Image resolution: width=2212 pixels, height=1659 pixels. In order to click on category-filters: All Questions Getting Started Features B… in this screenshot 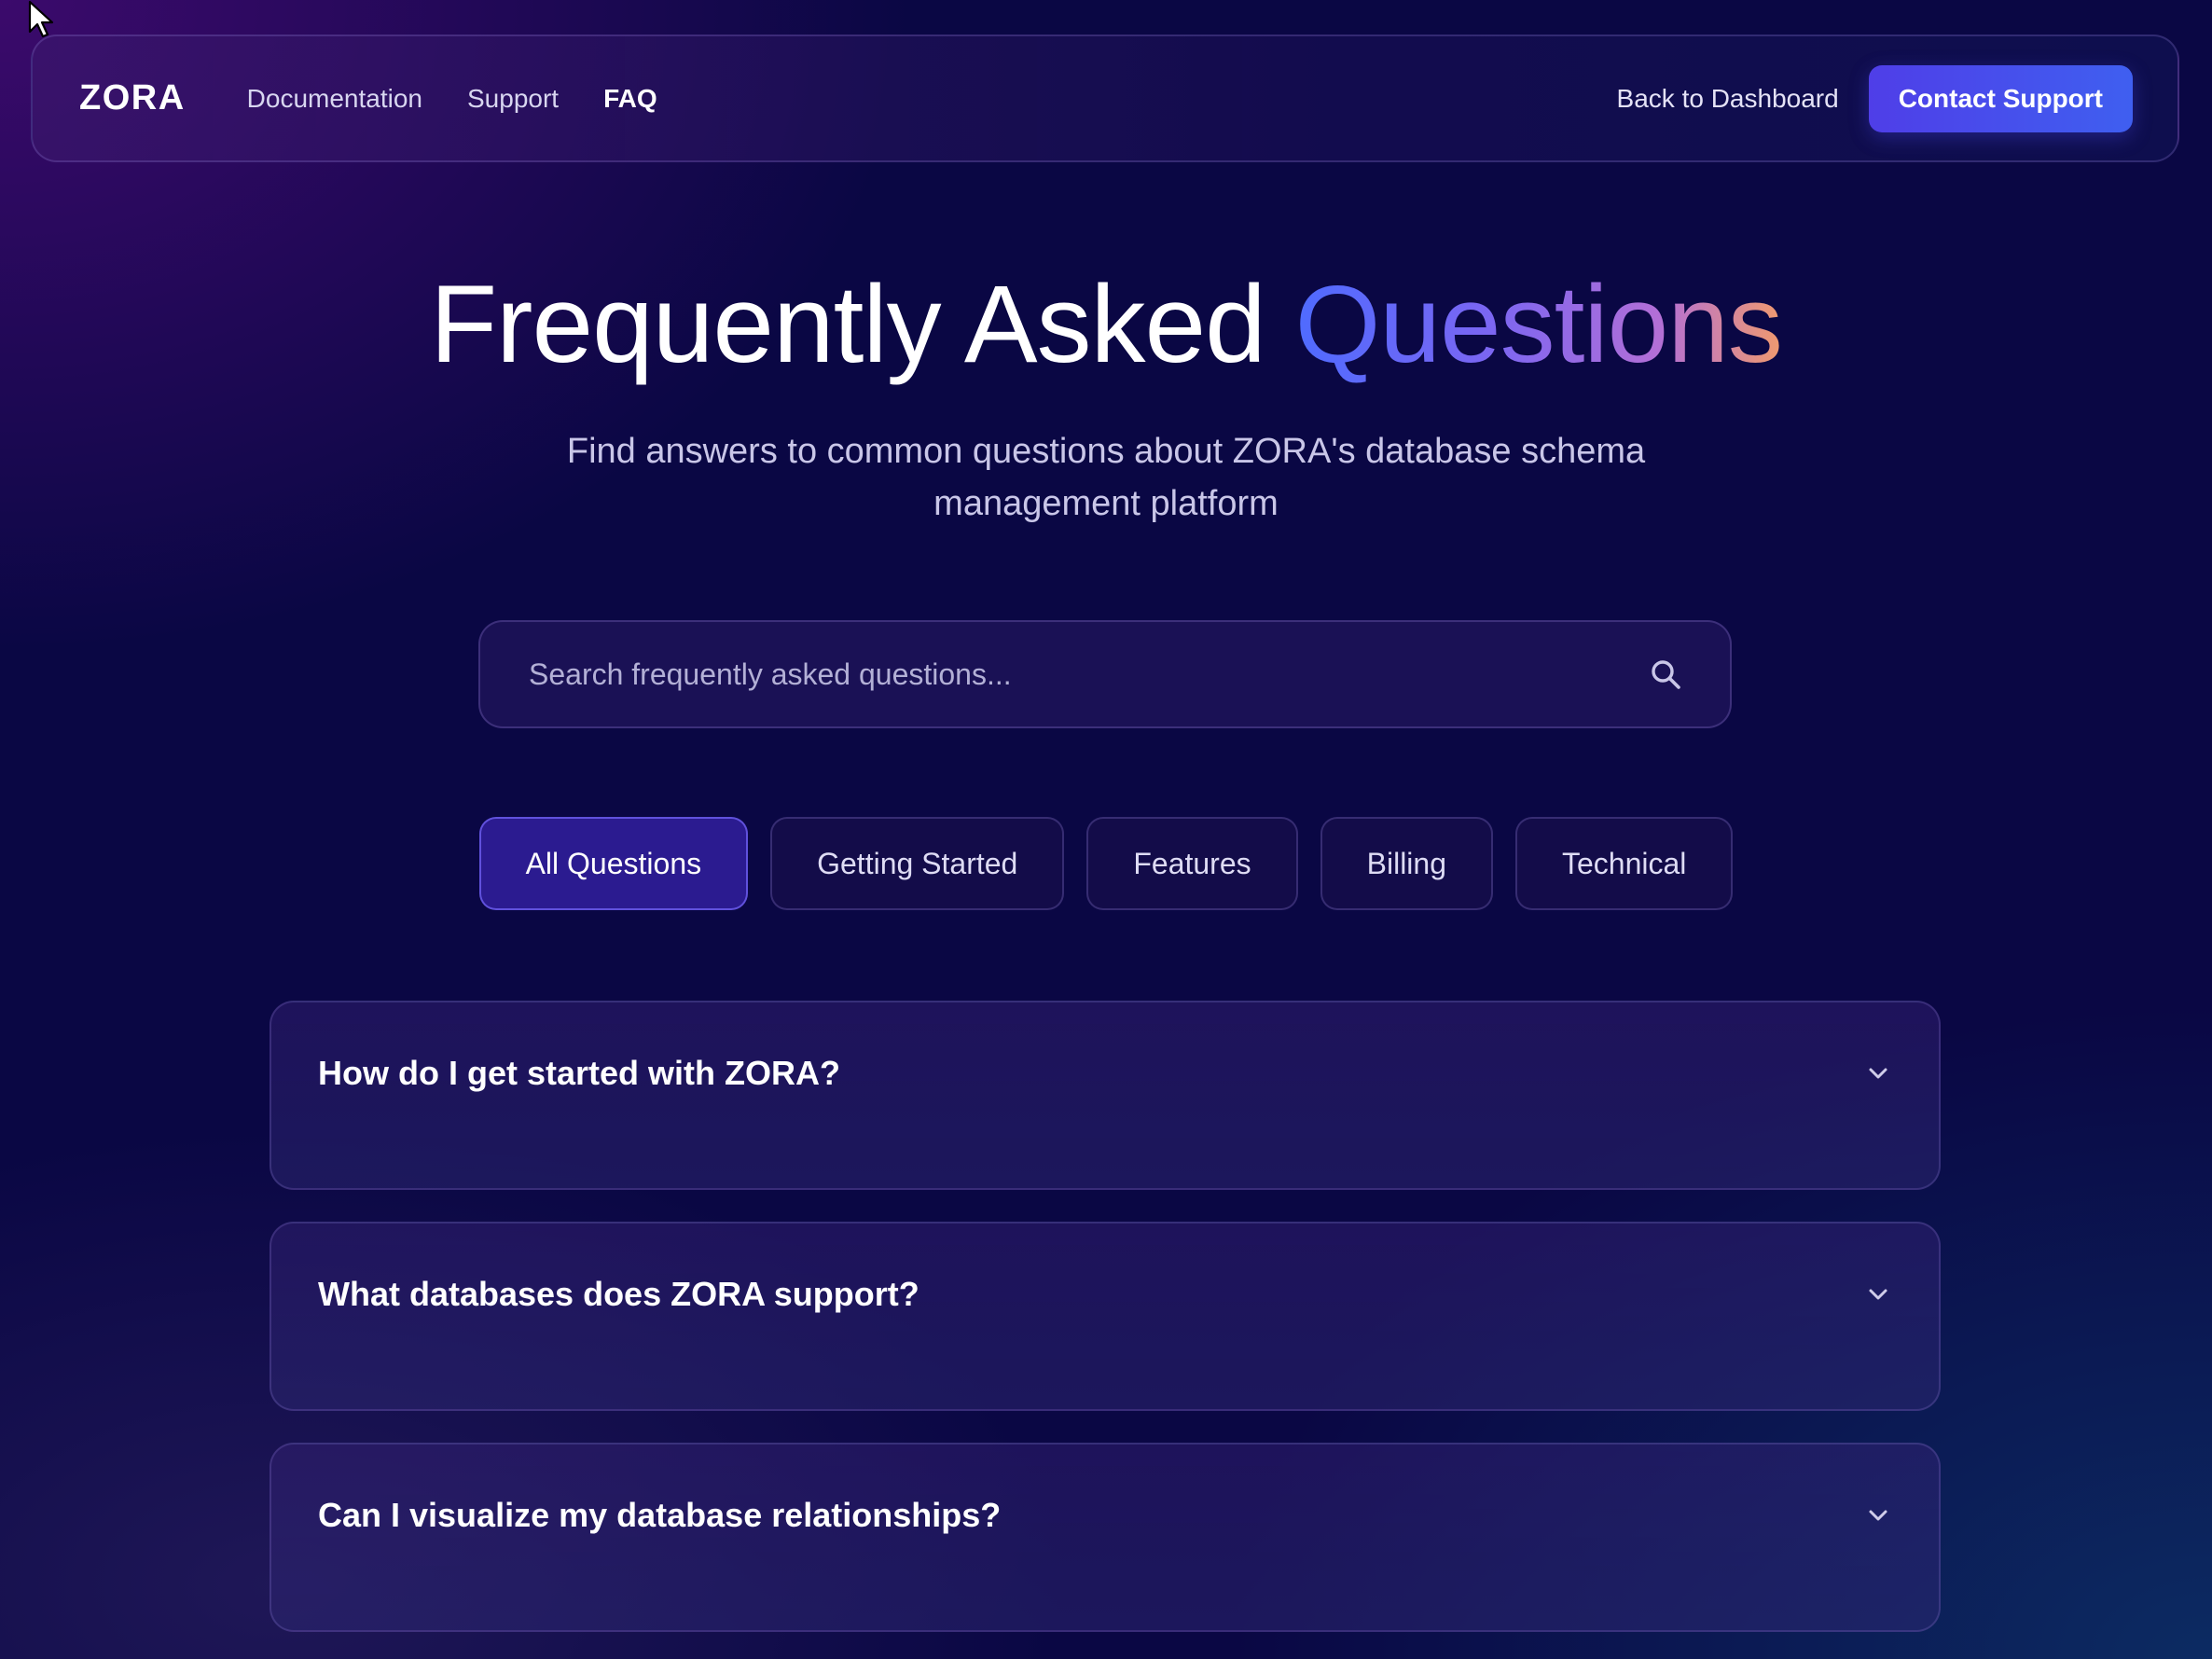, I will do `click(1106, 863)`.